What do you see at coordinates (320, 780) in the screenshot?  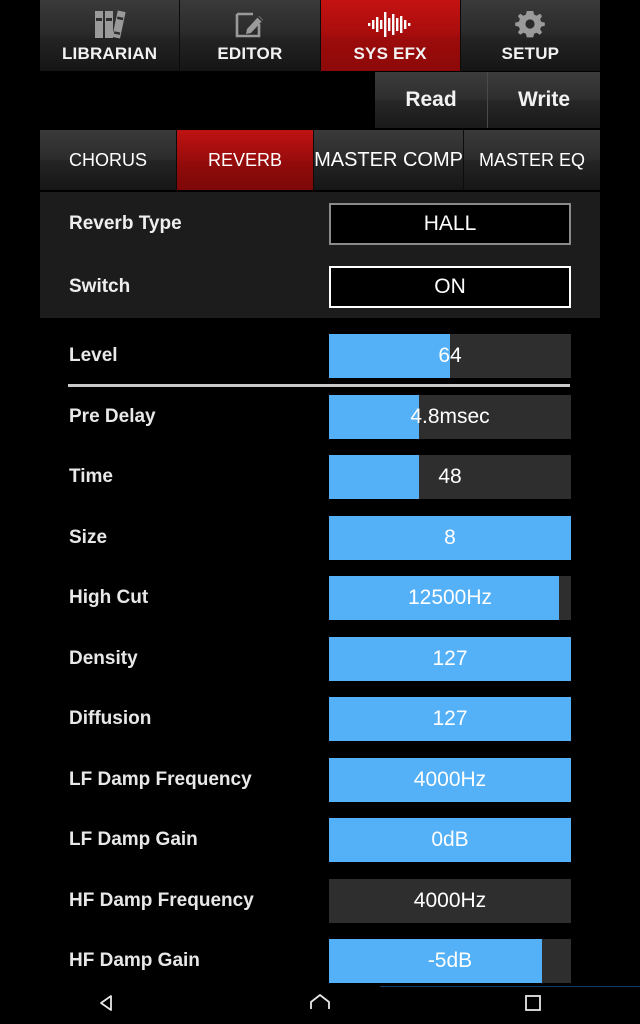 I see `slider-row: LF Damp Frequency 4000Hz` at bounding box center [320, 780].